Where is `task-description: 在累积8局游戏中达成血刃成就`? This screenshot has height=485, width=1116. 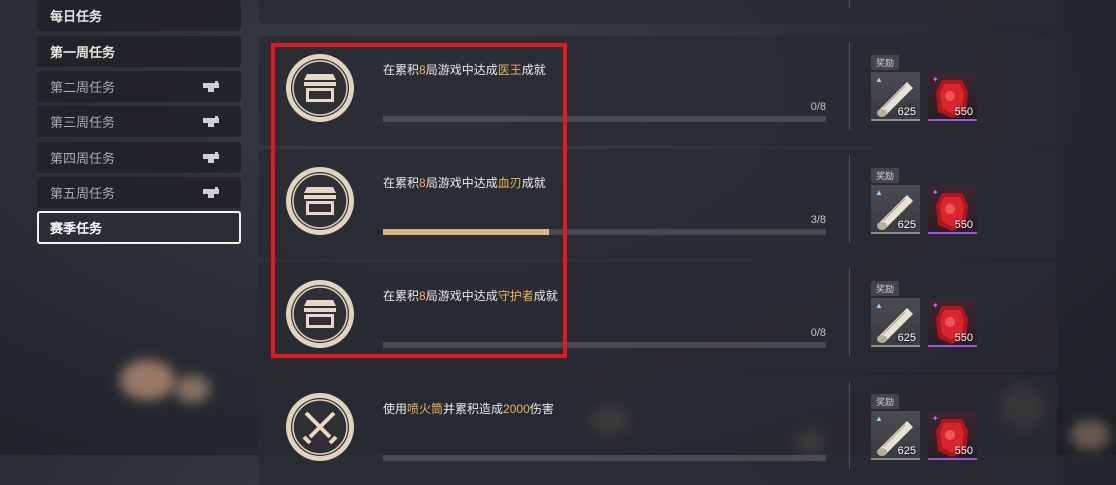 task-description: 在累积8局游戏中达成血刃成就 is located at coordinates (464, 183).